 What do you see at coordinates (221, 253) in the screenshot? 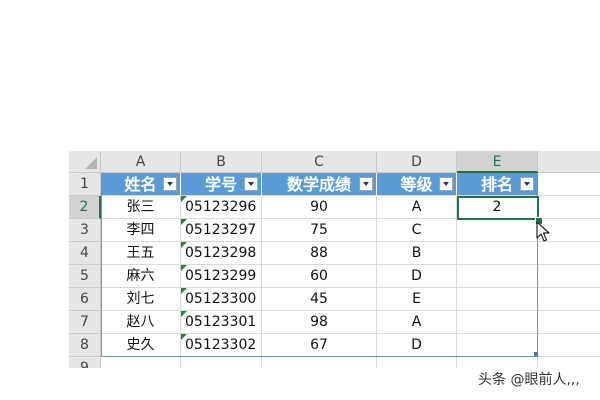
I see `cell-student-id: 05123298` at bounding box center [221, 253].